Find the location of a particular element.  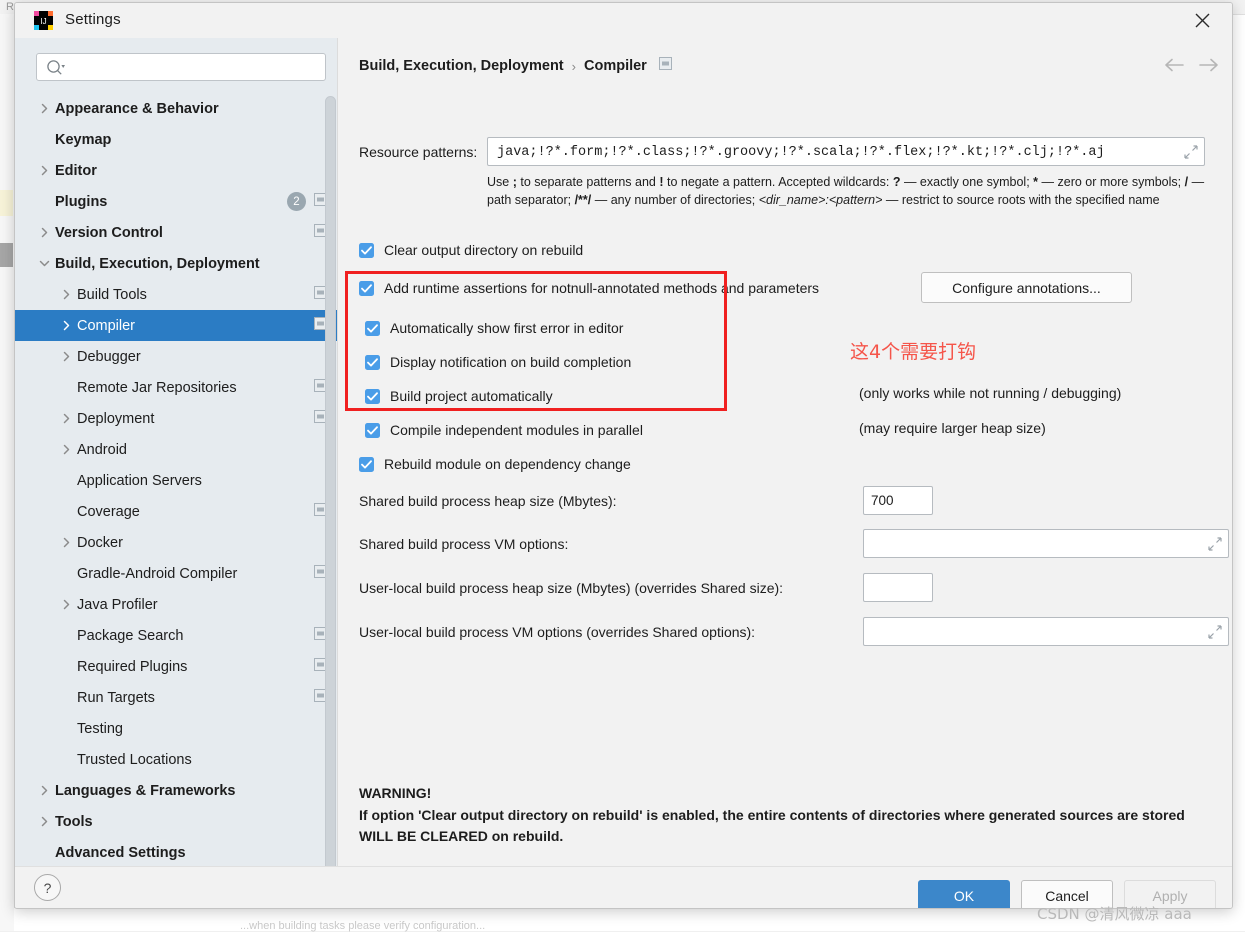

sidebar-item-languages-frameworks: Languages & Frameworks is located at coordinates (176, 790).